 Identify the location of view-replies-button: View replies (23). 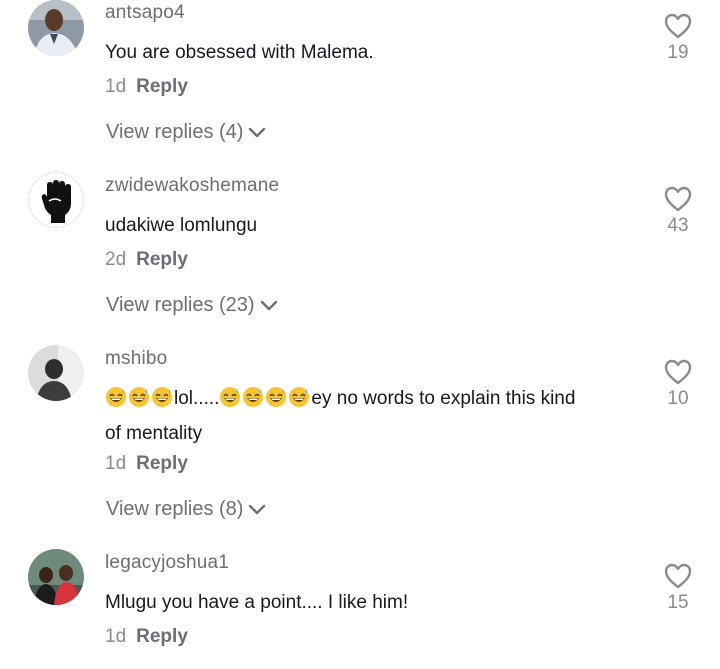
(192, 305).